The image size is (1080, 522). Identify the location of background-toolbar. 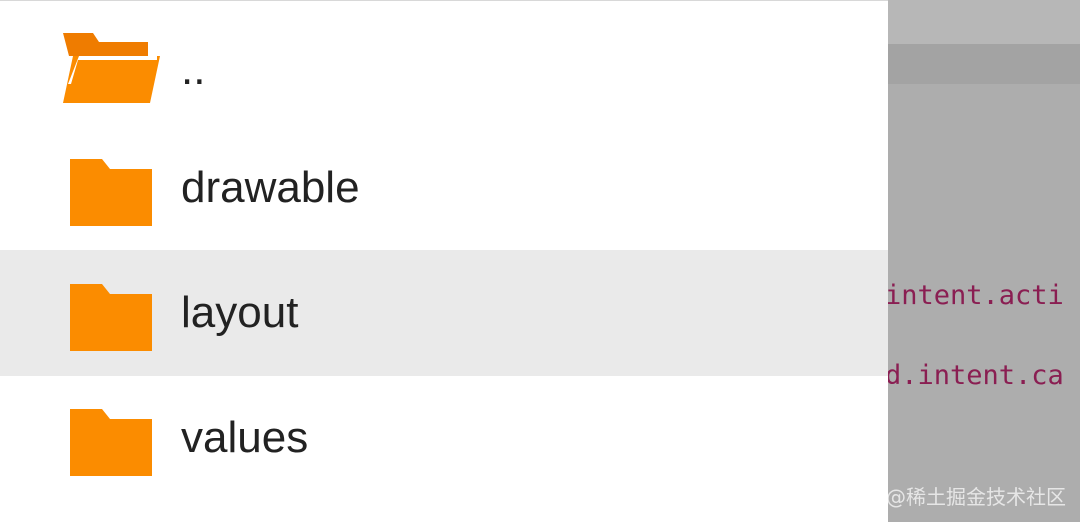
(984, 22).